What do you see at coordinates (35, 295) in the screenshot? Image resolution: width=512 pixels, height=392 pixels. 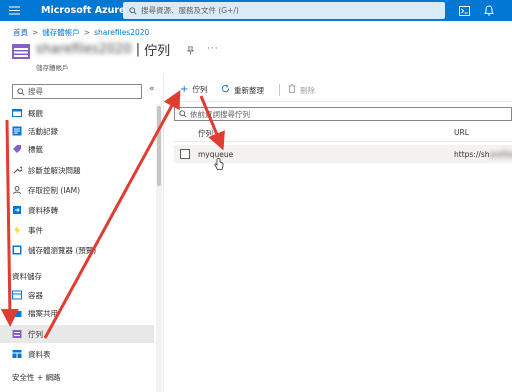 I see `sidebar-item-label: 容器` at bounding box center [35, 295].